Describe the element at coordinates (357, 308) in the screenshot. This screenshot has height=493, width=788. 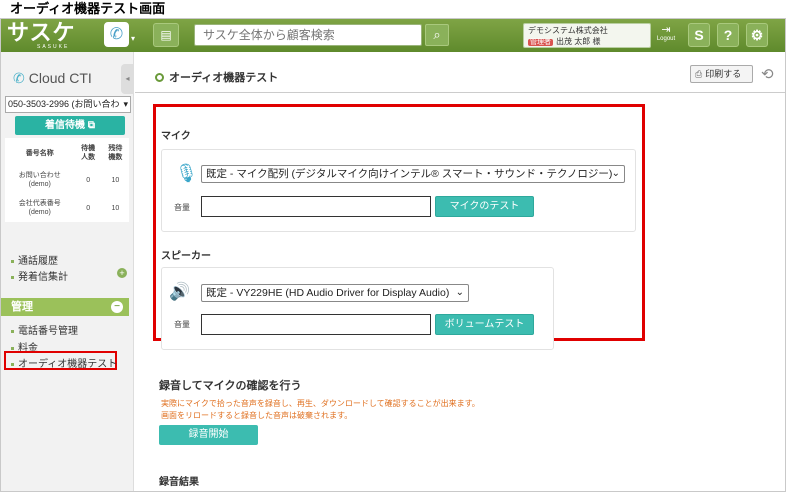
I see `speaker-panel` at that location.